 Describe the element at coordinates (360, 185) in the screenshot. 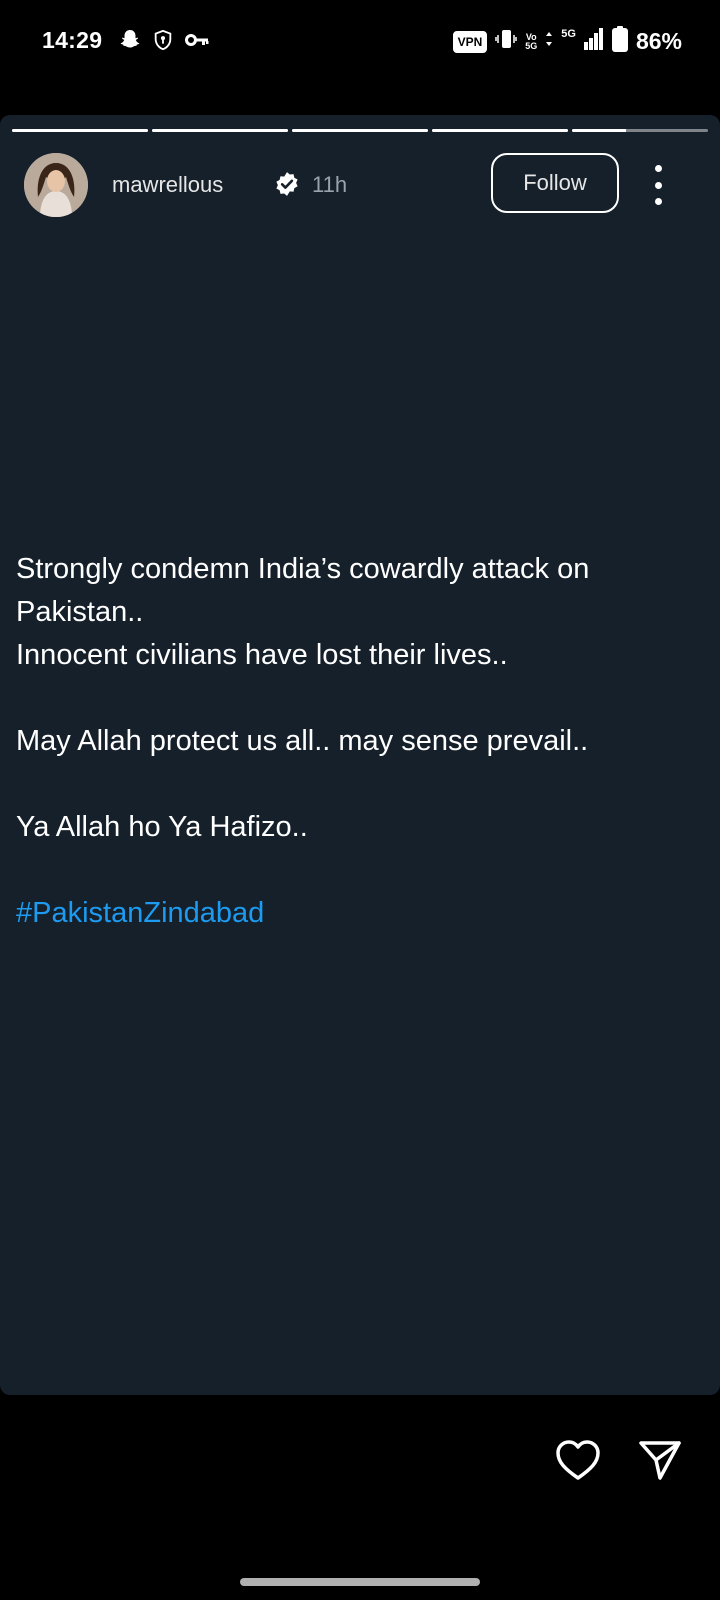

I see `story-header: mawrellous 11h Follow` at that location.